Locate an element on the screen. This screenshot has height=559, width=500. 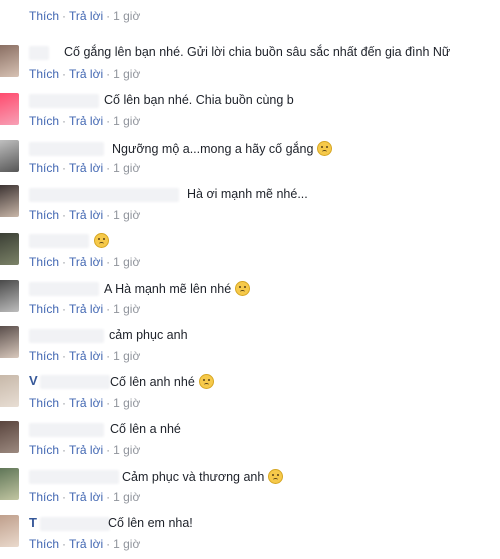
comment-item: T Cố lên em nha! Thích · Trả lời · 1 giờ is located at coordinates (250, 531).